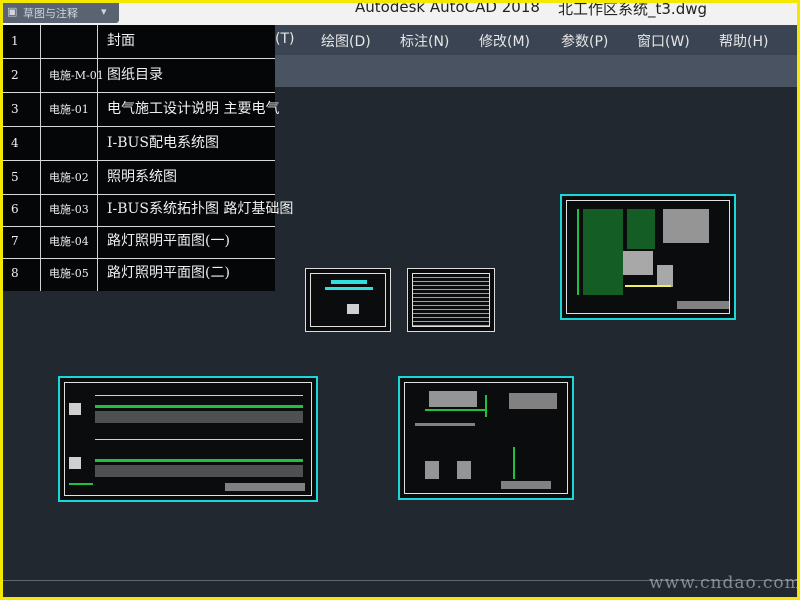  Describe the element at coordinates (453, 399) in the screenshot. I see `bus-modules` at that location.